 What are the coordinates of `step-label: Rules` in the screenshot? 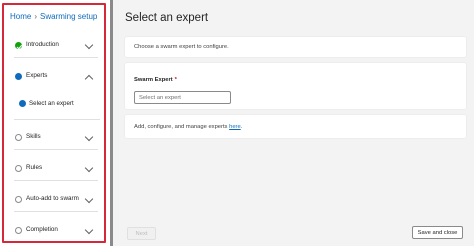 It's located at (34, 167).